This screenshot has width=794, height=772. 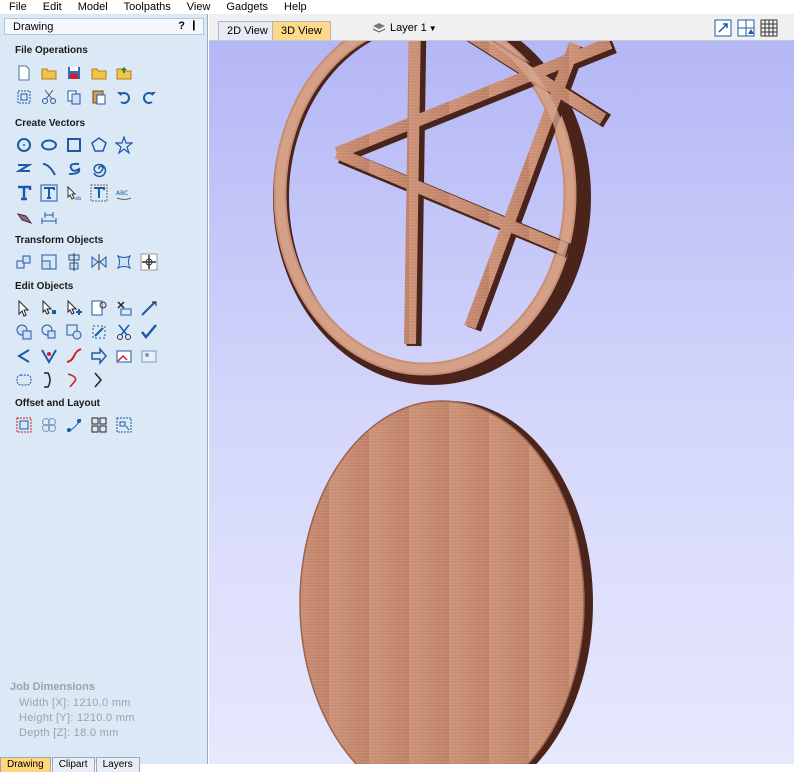 What do you see at coordinates (746, 28) in the screenshot?
I see `view-selector-icon` at bounding box center [746, 28].